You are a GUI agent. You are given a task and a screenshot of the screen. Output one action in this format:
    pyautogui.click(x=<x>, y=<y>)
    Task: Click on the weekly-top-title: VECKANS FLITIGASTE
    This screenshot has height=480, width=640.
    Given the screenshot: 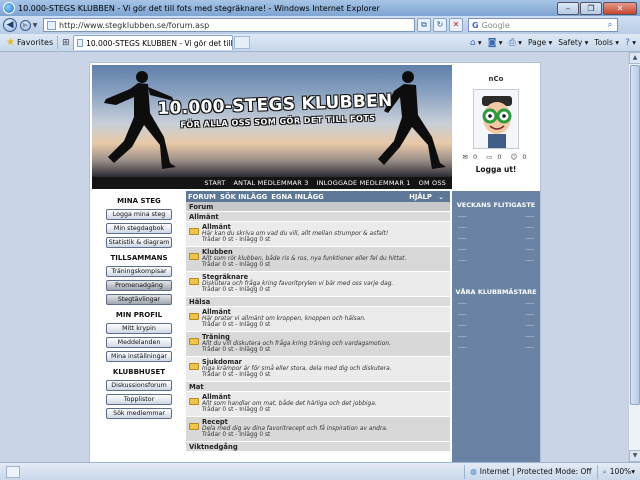 What is the action you would take?
    pyautogui.click(x=496, y=205)
    